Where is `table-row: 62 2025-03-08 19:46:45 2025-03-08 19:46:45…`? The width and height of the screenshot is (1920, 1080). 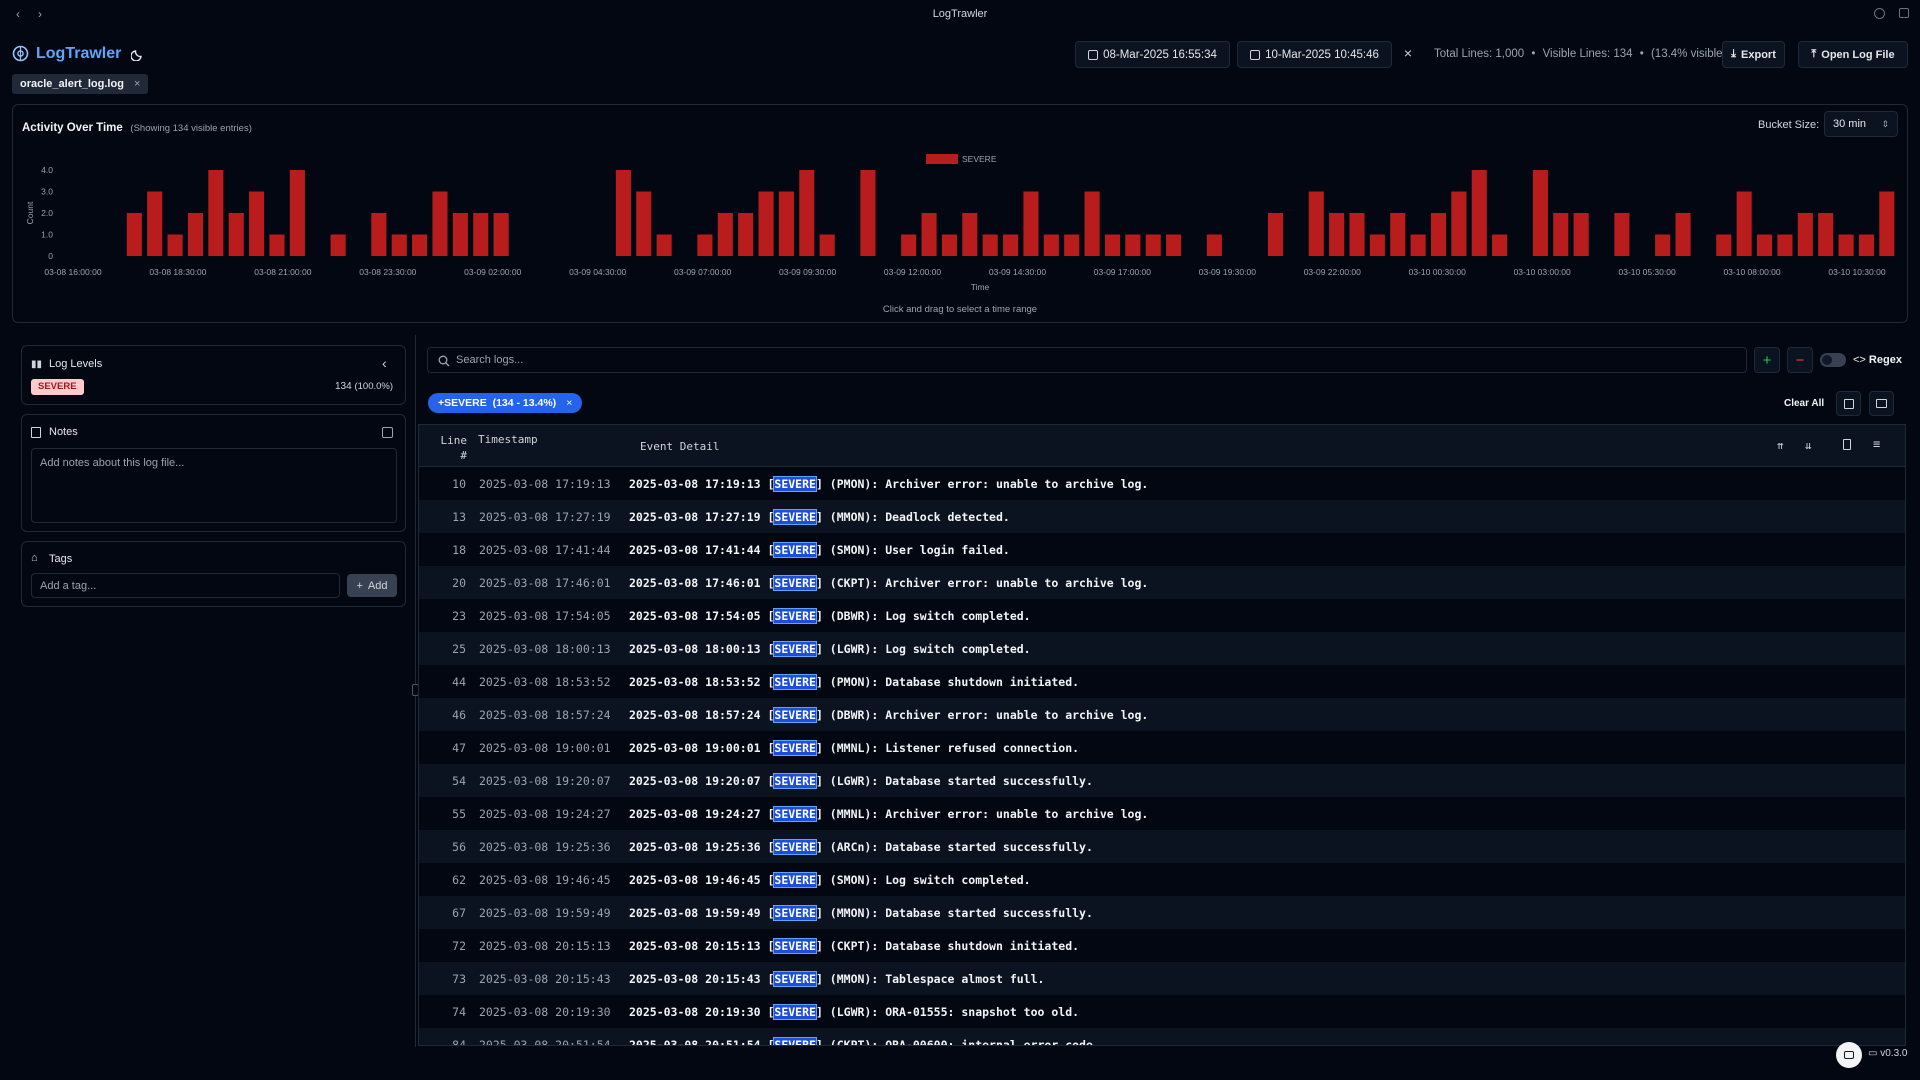 table-row: 62 2025-03-08 19:46:45 2025-03-08 19:46:45… is located at coordinates (1162, 879).